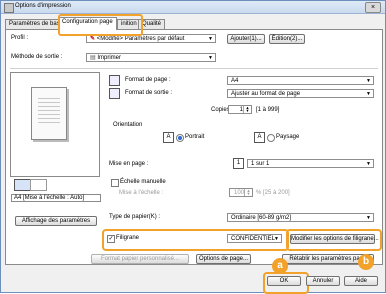 This screenshot has width=386, height=294. Describe the element at coordinates (149, 93) in the screenshot. I see `output-format-label: Format de sortie :` at that location.